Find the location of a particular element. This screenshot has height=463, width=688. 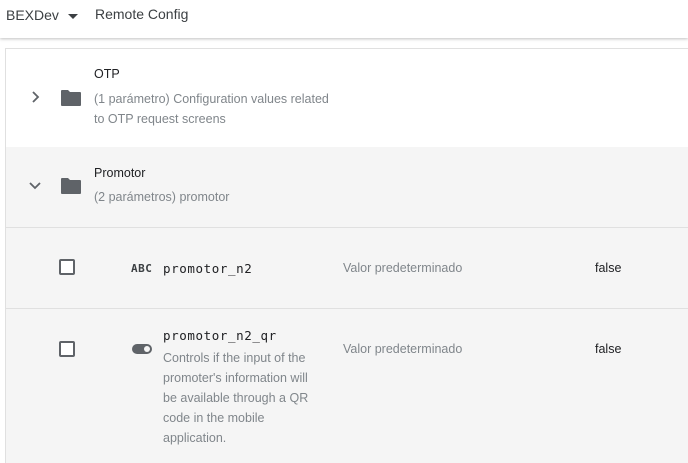

page-title: Remote Config is located at coordinates (142, 14).